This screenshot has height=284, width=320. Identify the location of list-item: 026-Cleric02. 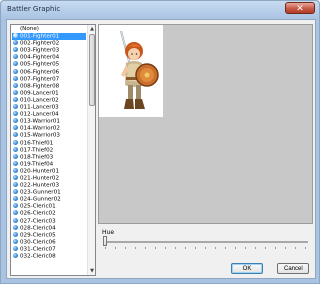
(49, 213).